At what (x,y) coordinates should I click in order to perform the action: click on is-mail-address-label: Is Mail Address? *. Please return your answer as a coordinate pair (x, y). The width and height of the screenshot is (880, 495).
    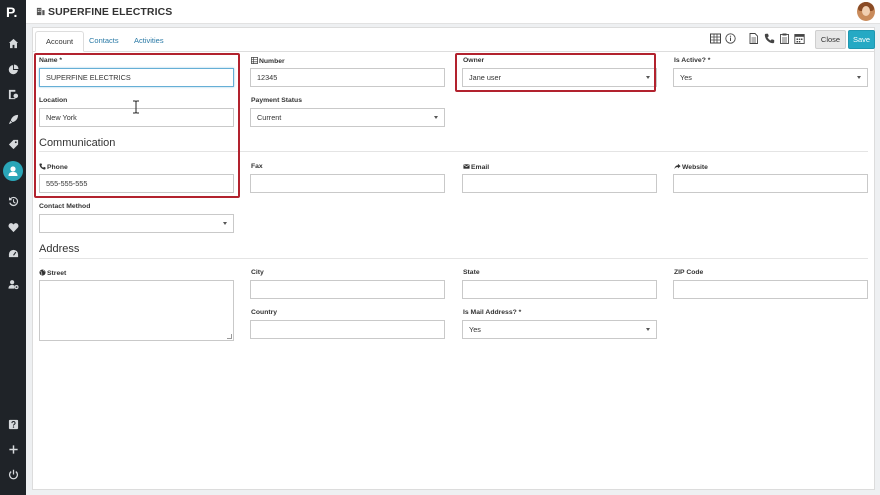
    Looking at the image, I should click on (492, 312).